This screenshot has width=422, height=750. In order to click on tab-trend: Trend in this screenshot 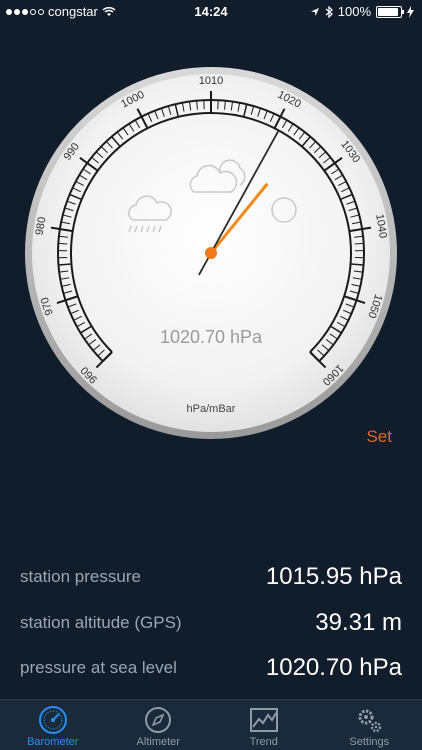, I will do `click(264, 725)`.